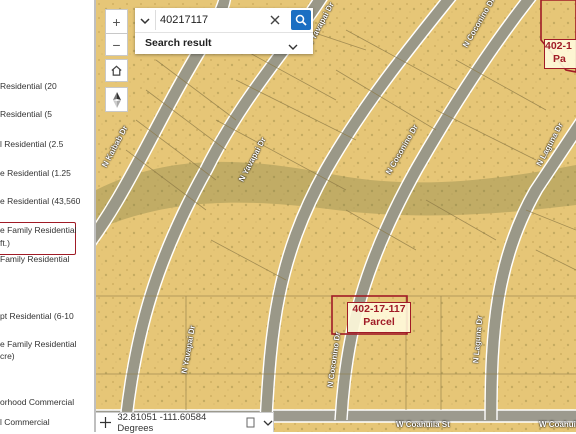 This screenshot has height=434, width=576. I want to click on search-separator, so click(155, 20).